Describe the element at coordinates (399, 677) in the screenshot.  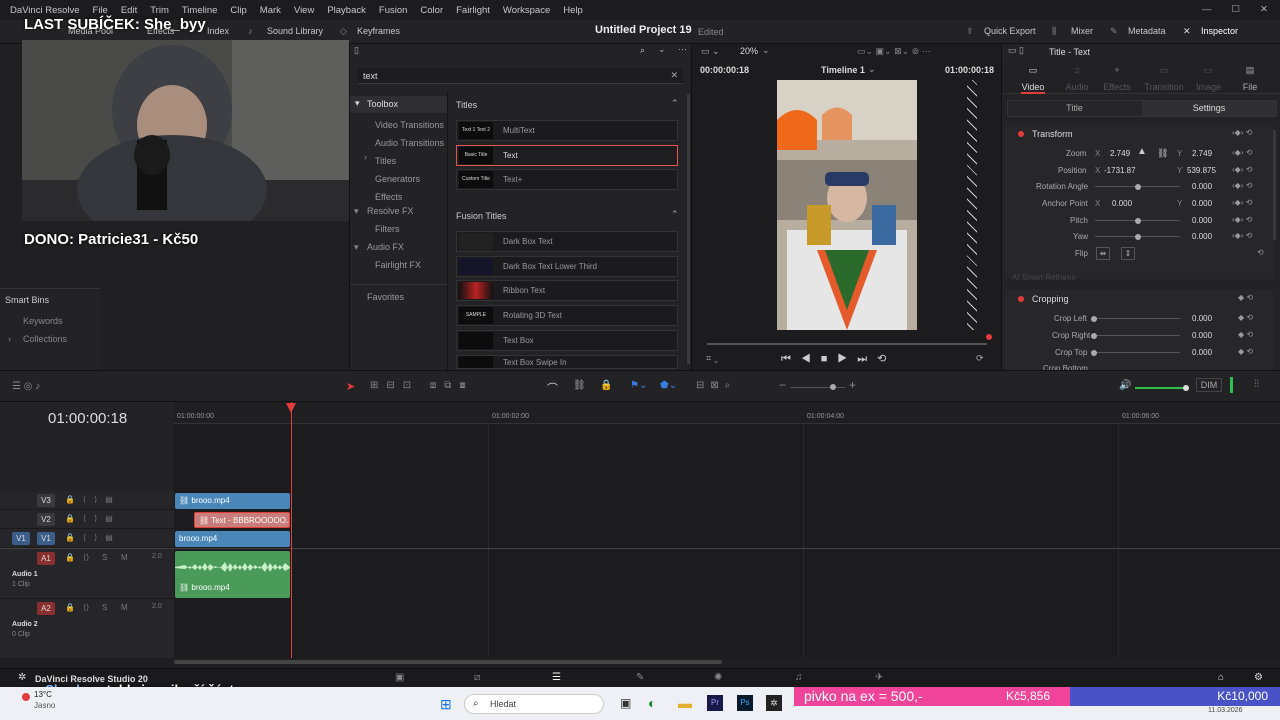
I see `media-page-icon: ▣` at that location.